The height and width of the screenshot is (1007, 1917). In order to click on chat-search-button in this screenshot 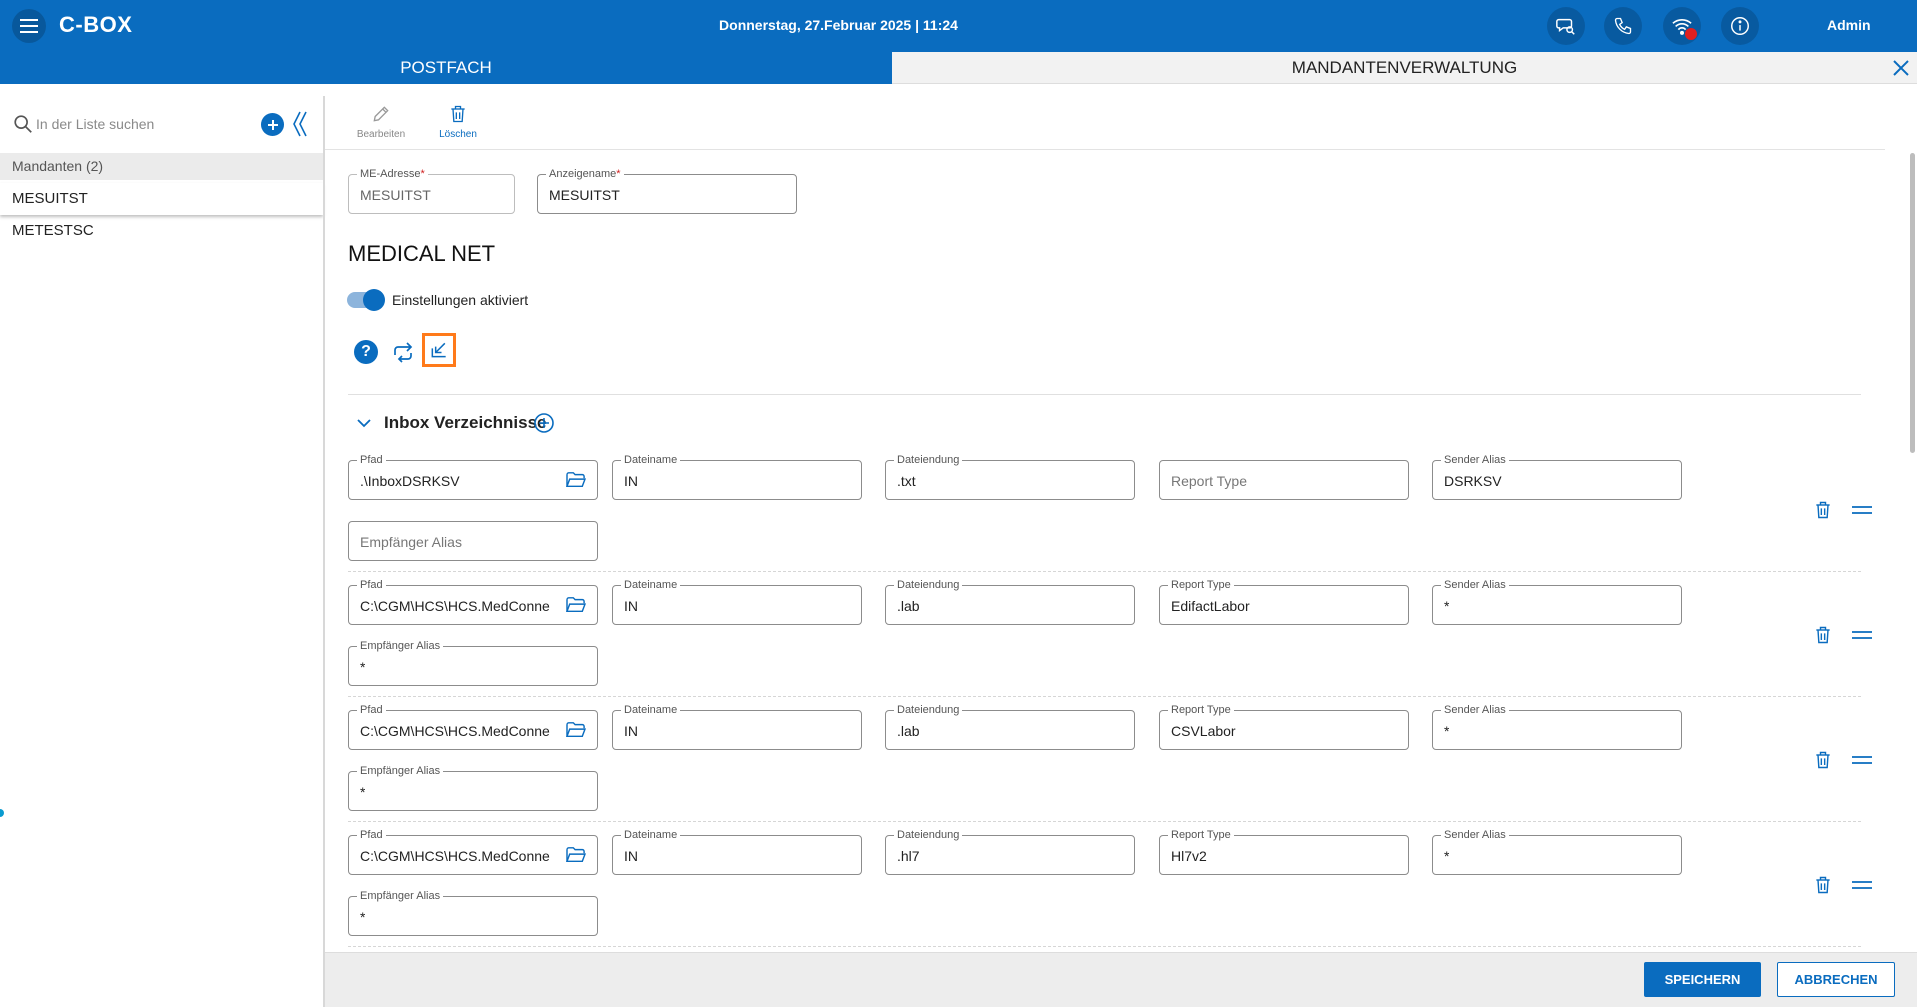, I will do `click(1566, 26)`.